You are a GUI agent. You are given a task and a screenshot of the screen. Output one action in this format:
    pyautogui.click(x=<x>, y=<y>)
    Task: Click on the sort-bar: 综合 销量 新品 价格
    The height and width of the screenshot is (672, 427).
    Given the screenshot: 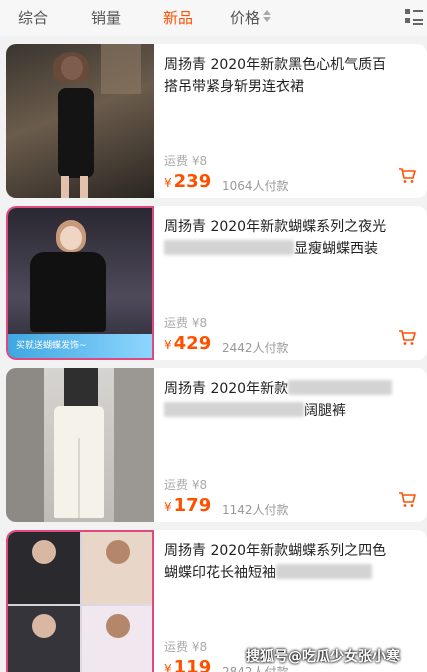 What is the action you would take?
    pyautogui.click(x=213, y=18)
    